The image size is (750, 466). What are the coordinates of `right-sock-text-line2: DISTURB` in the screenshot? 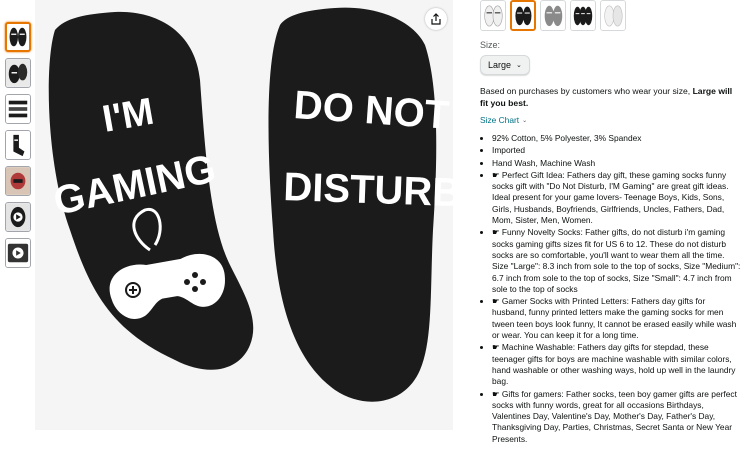 It's located at (368, 190).